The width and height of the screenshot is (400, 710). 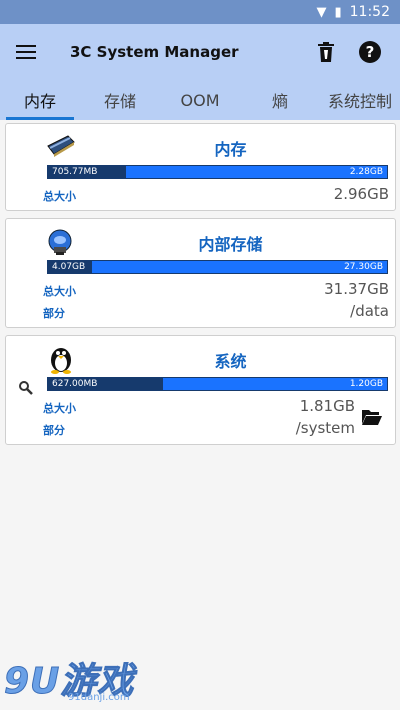 I want to click on memory-total-label: 总大小, so click(x=59, y=196).